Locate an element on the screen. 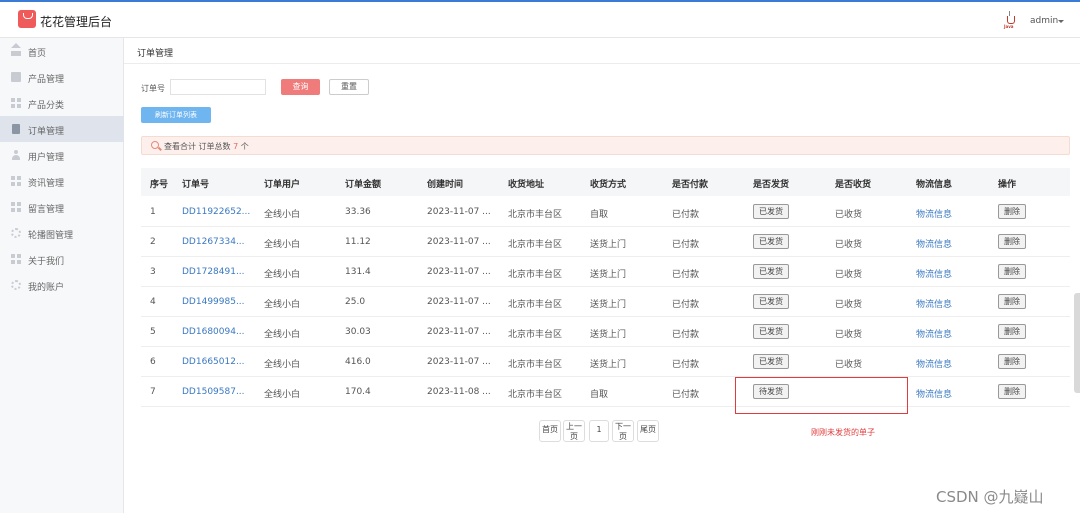 The height and width of the screenshot is (513, 1080). received-status: 已收货 is located at coordinates (849, 245).